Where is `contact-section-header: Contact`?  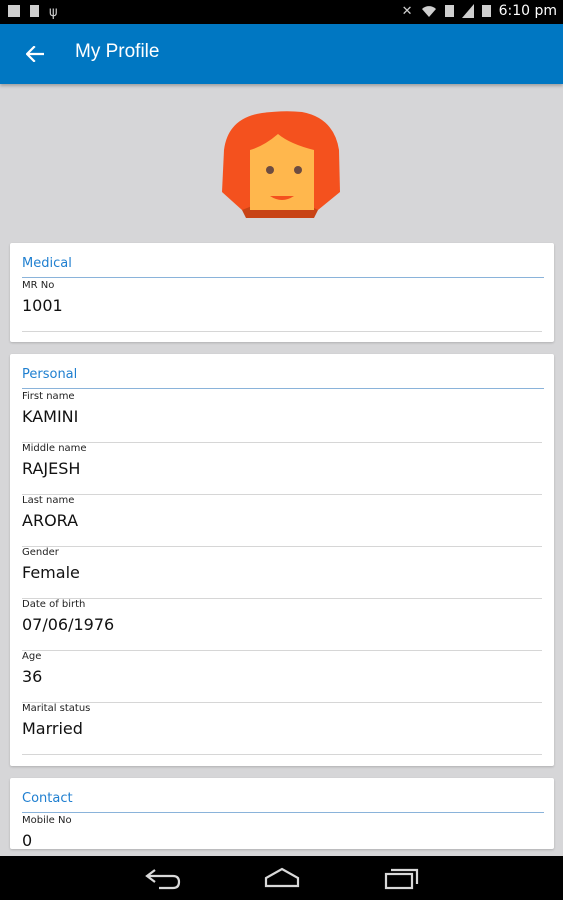 contact-section-header: Contact is located at coordinates (283, 802).